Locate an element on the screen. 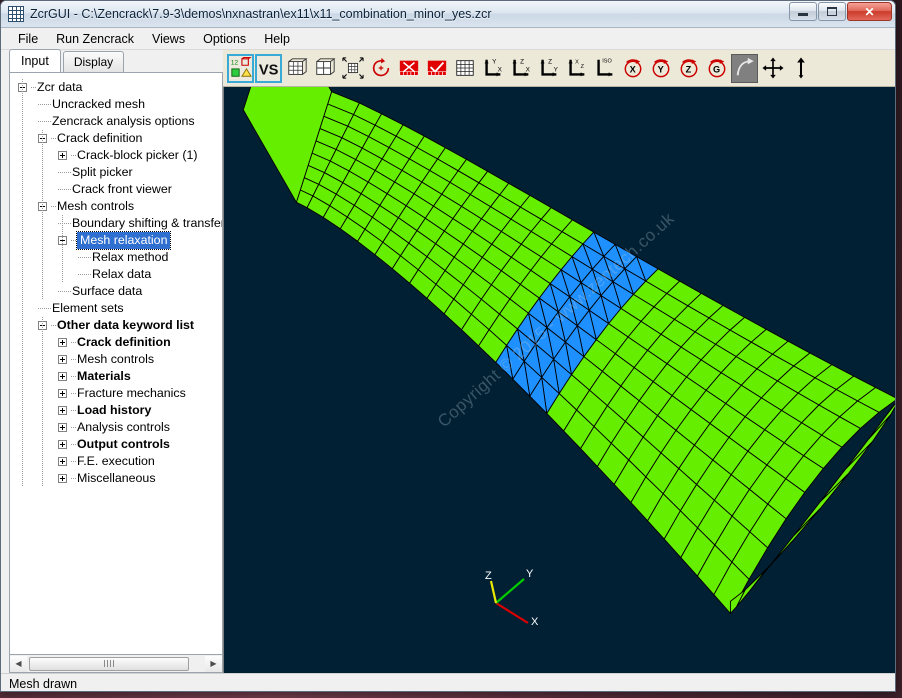  pan-icon is located at coordinates (772, 68).